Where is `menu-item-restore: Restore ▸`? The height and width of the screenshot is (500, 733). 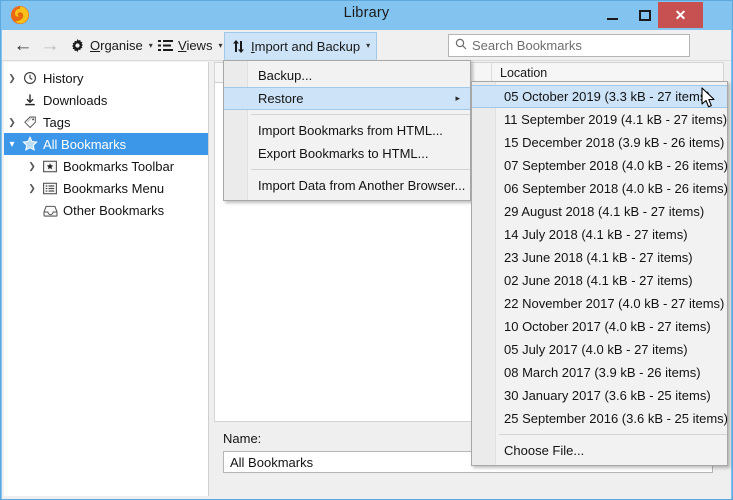
menu-item-restore: Restore ▸ is located at coordinates (347, 98).